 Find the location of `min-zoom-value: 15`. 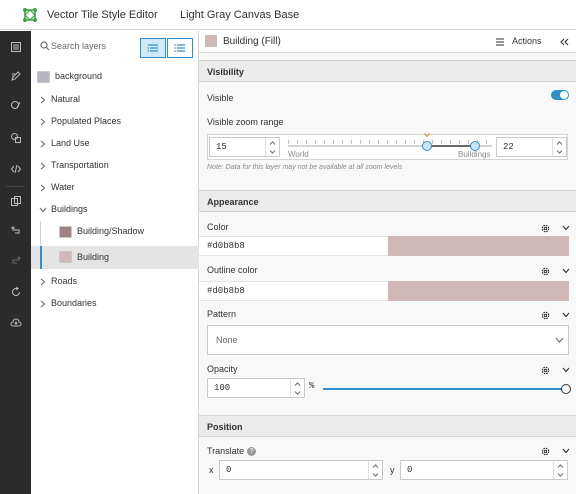

min-zoom-value: 15 is located at coordinates (221, 147).